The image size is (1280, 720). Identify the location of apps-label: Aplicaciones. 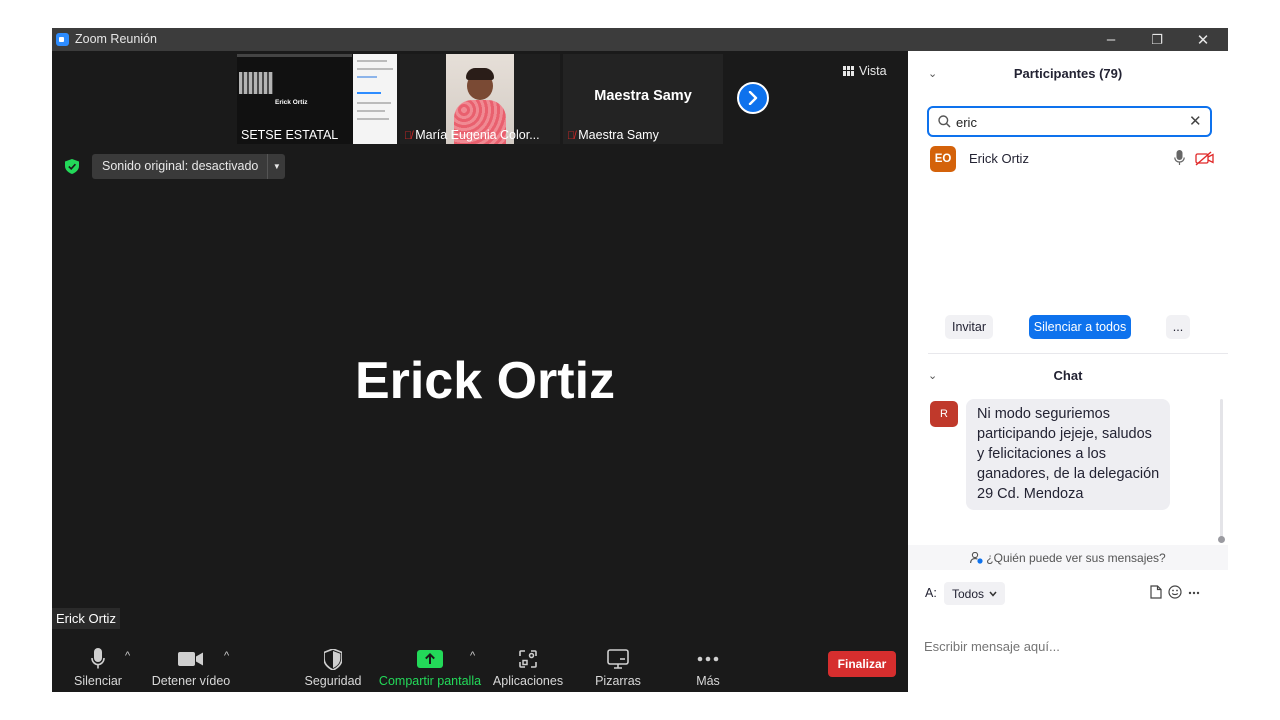
(528, 681).